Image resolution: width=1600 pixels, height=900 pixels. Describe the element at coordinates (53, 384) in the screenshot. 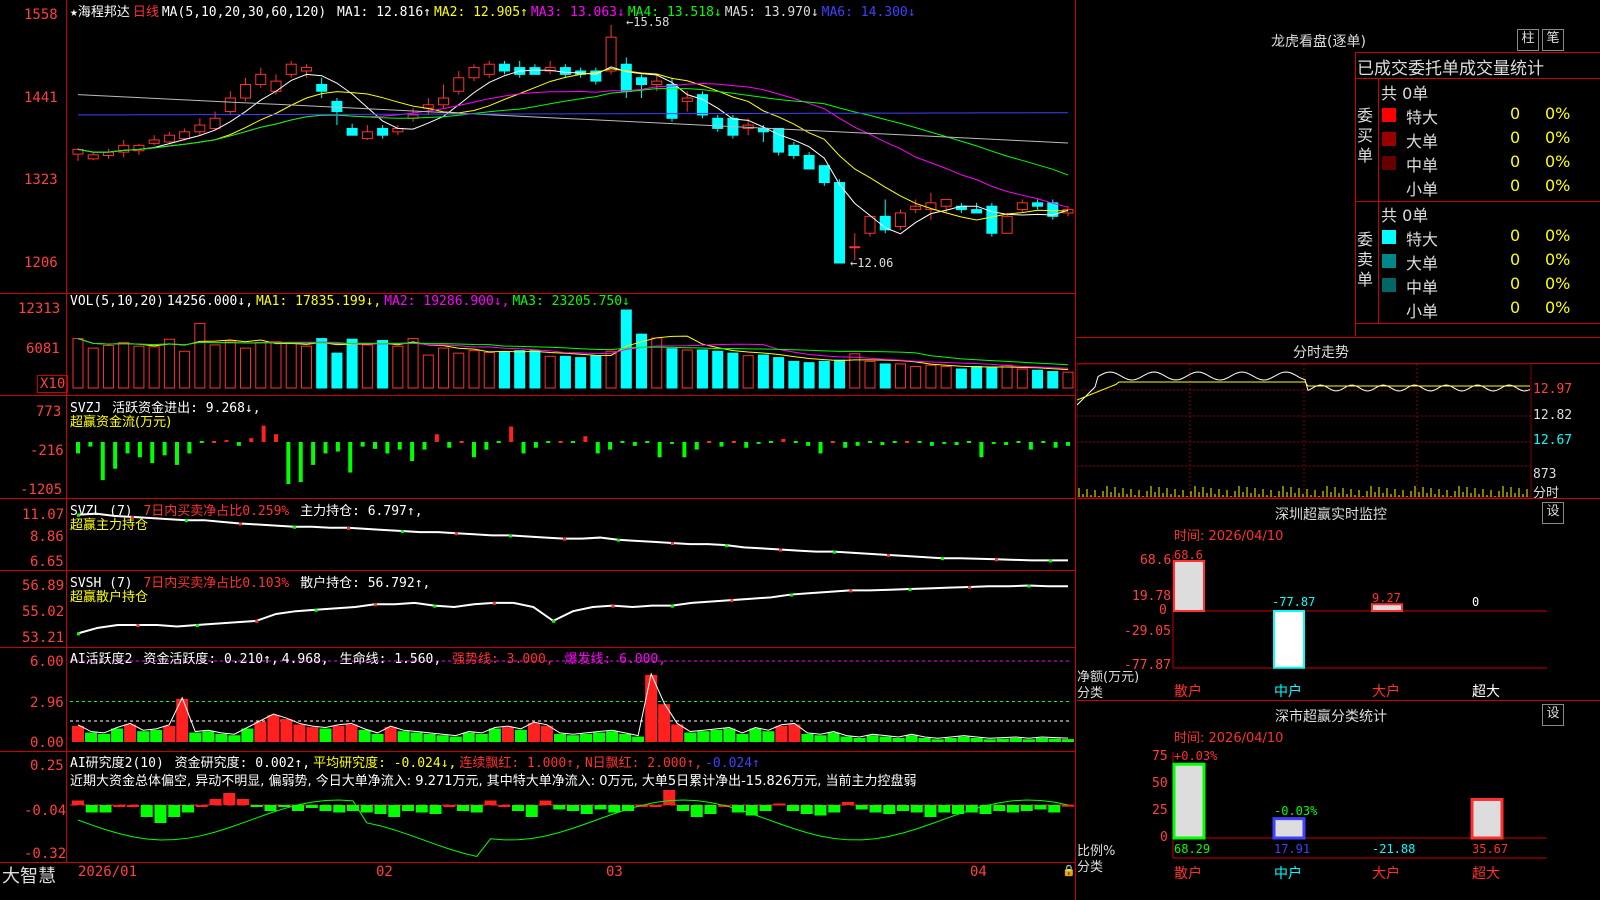

I see `vol-unit: X10` at that location.